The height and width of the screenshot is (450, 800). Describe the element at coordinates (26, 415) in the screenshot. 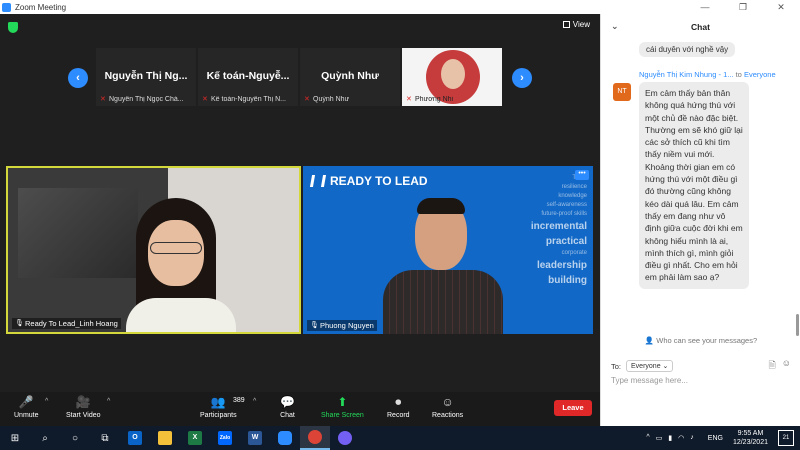

I see `unmute-label: Unmute` at that location.